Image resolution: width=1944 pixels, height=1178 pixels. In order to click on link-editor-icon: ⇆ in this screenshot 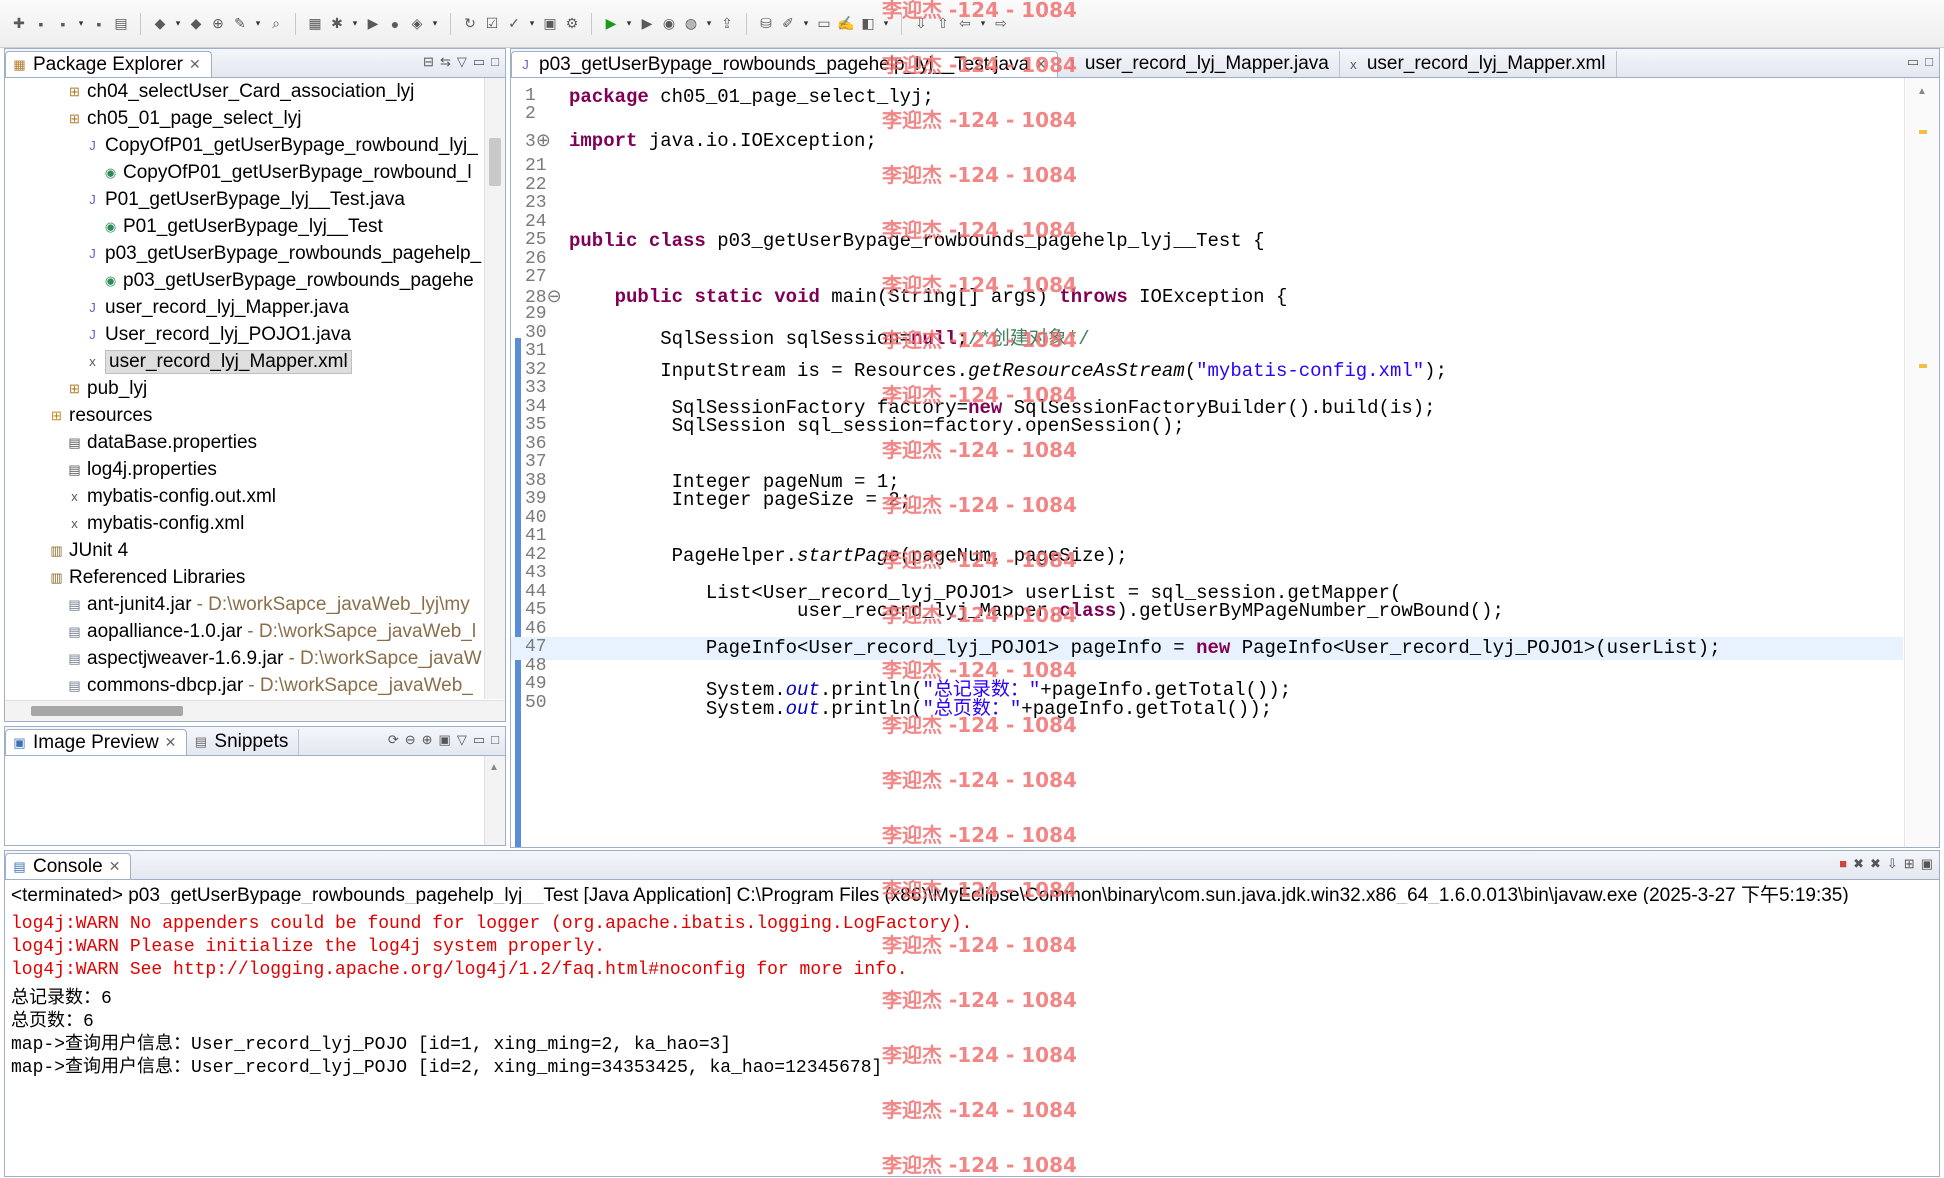, I will do `click(445, 62)`.